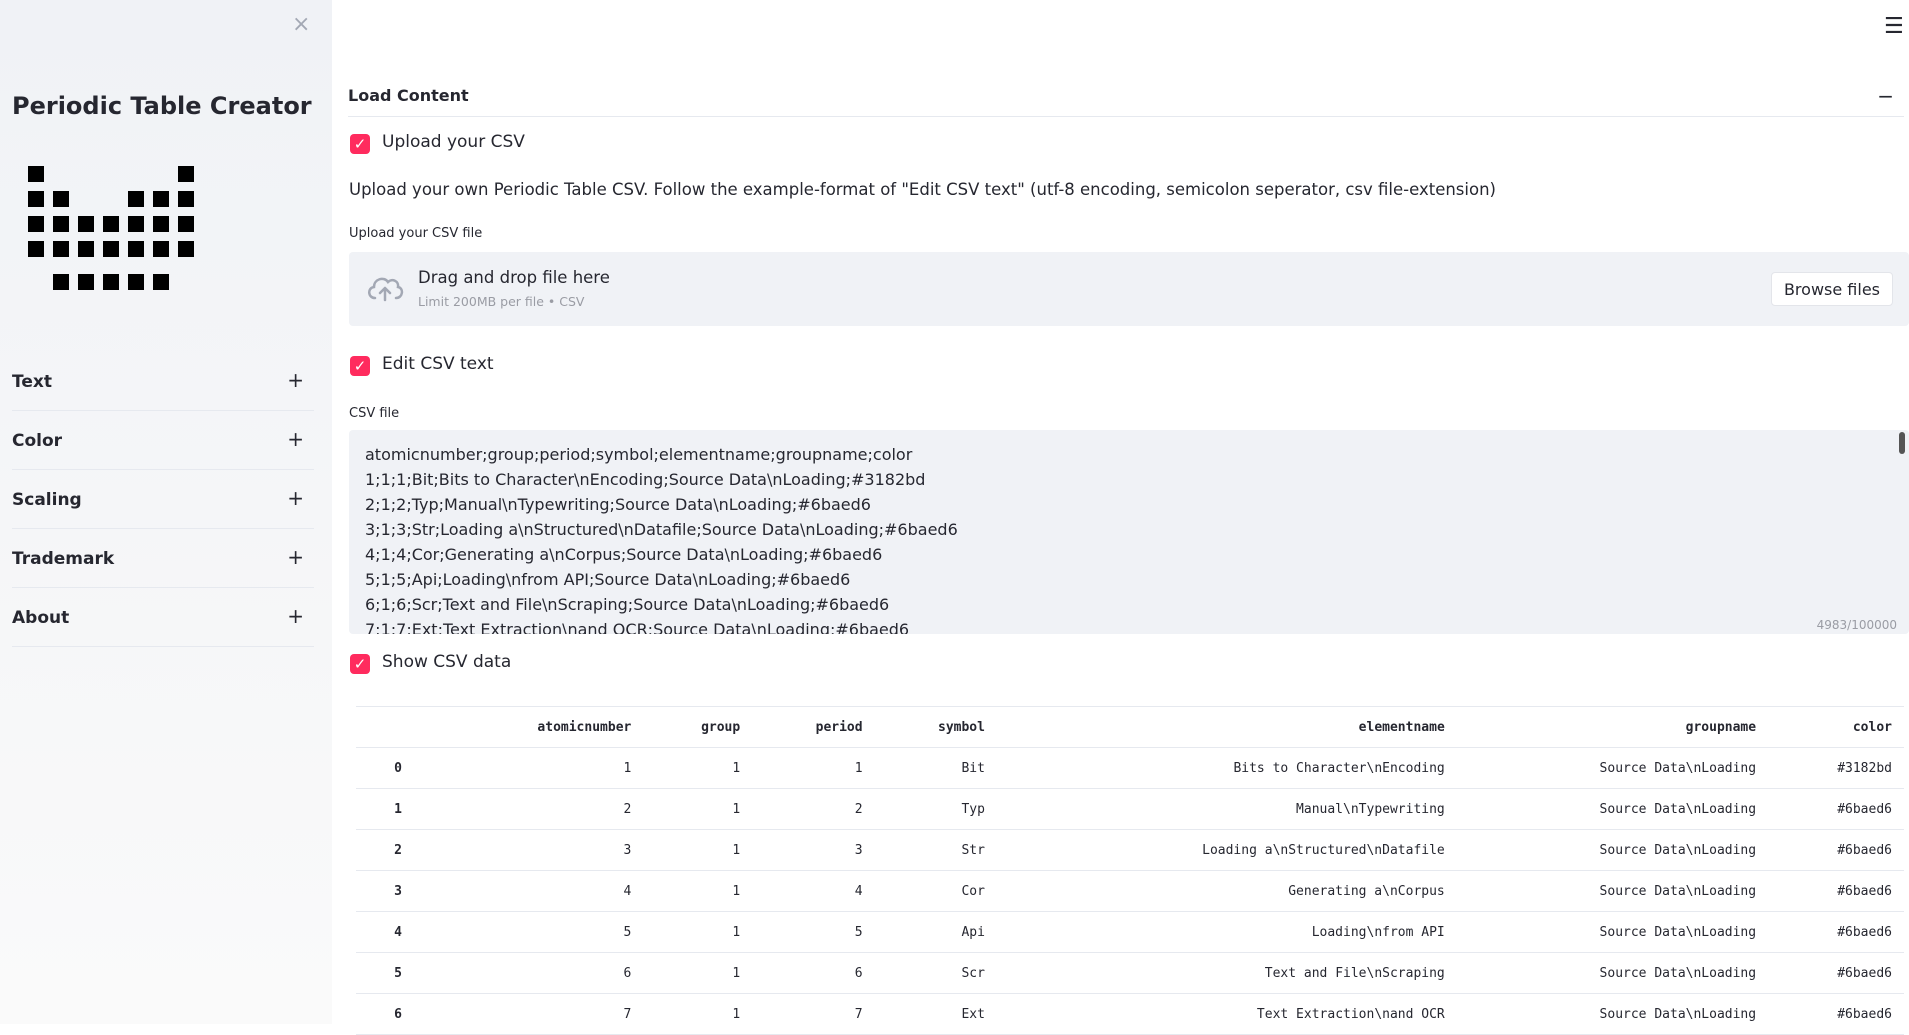 The width and height of the screenshot is (1909, 1035). Describe the element at coordinates (1885, 96) in the screenshot. I see `collapse-icon: −` at that location.